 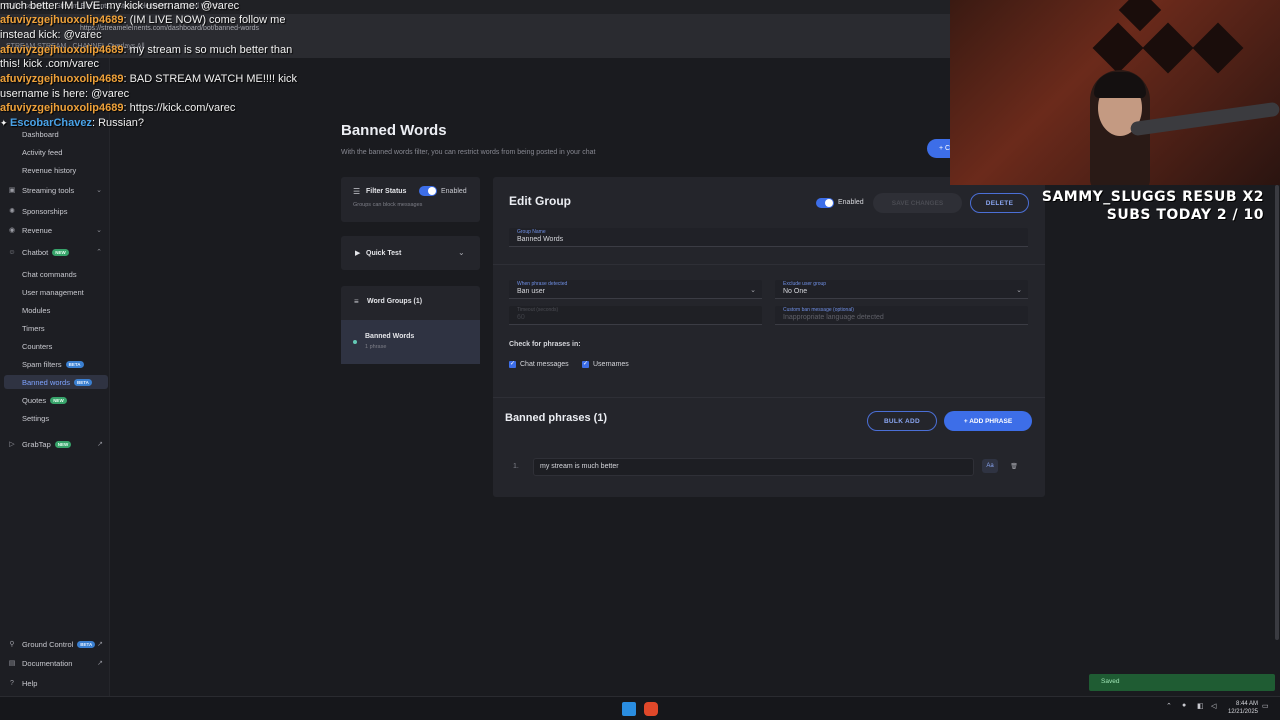 What do you see at coordinates (1200, 706) in the screenshot?
I see `network-icon: ◧` at bounding box center [1200, 706].